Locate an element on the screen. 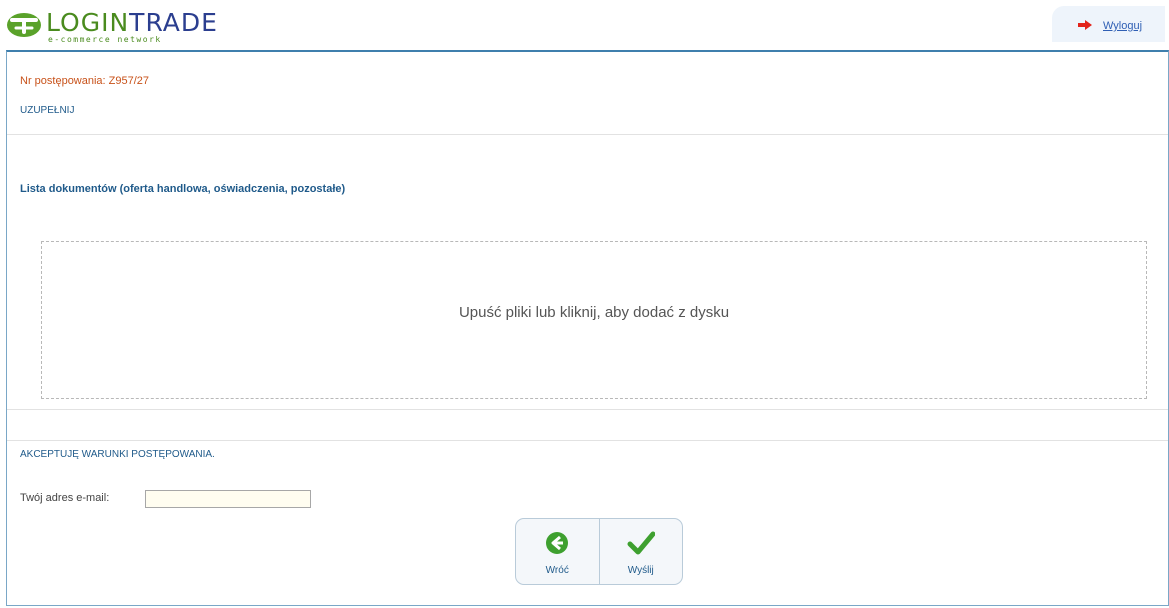 Image resolution: width=1169 pixels, height=608 pixels. logo-text: LOGINTRADE e-commerce network is located at coordinates (132, 26).